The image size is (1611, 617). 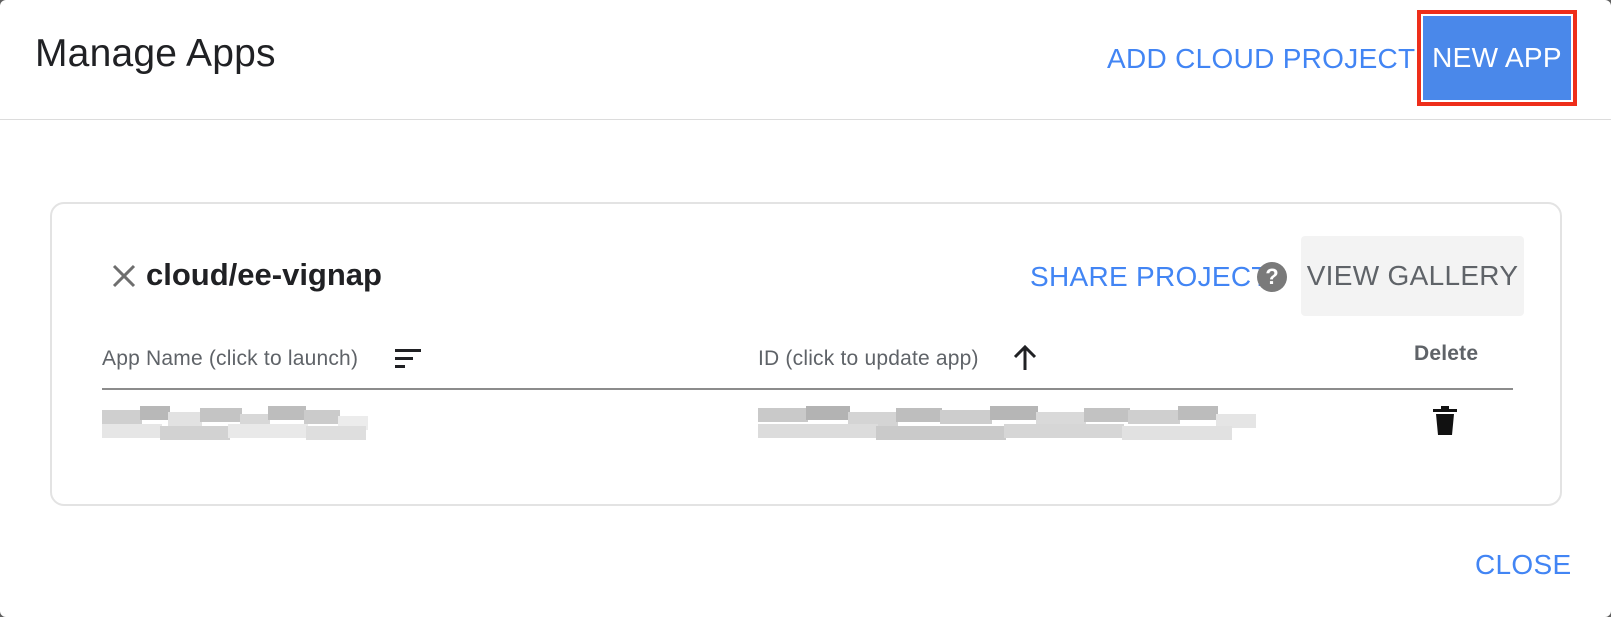 What do you see at coordinates (124, 276) in the screenshot?
I see `close-icon` at bounding box center [124, 276].